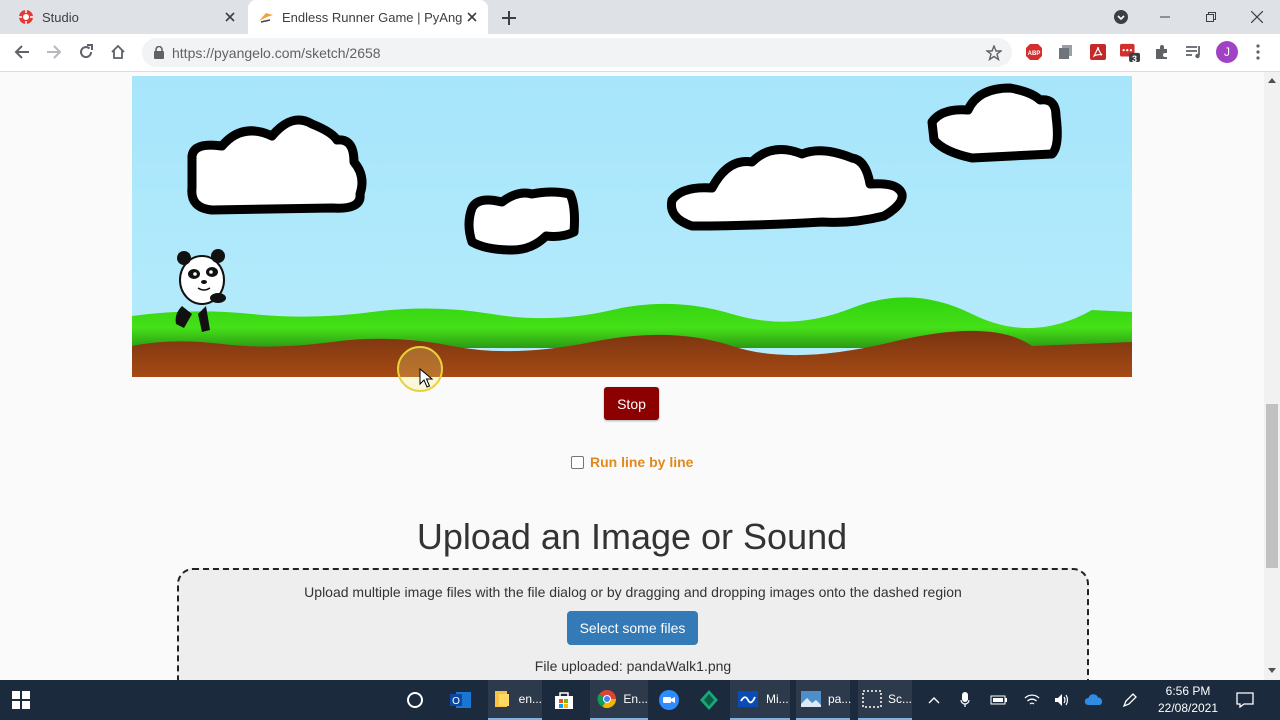  I want to click on extensions-puzzle-icon, so click(1162, 52).